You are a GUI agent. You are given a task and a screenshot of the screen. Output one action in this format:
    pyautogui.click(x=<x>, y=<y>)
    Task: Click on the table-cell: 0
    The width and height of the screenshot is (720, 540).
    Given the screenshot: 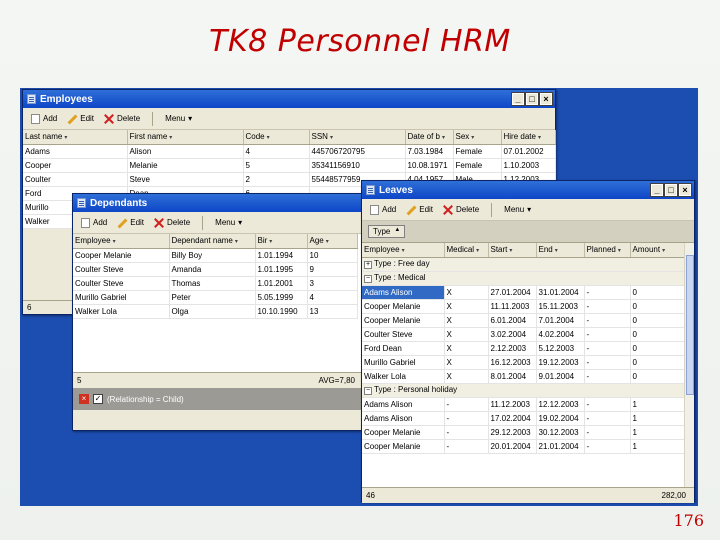 What is the action you would take?
    pyautogui.click(x=657, y=320)
    